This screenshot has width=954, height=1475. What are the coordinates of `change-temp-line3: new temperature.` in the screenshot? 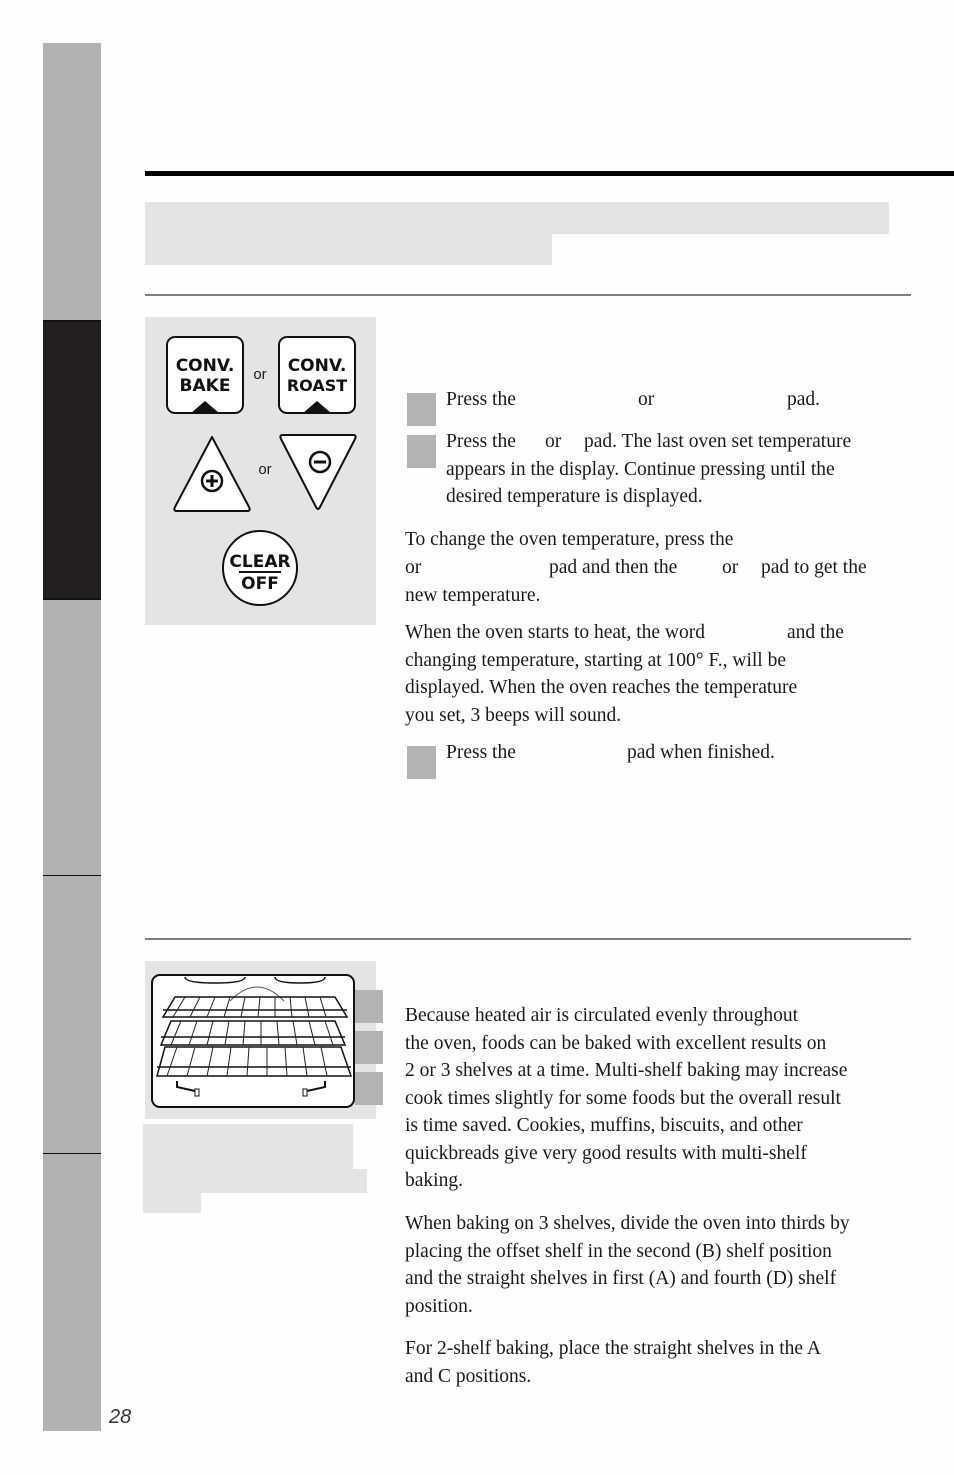 It's located at (473, 595).